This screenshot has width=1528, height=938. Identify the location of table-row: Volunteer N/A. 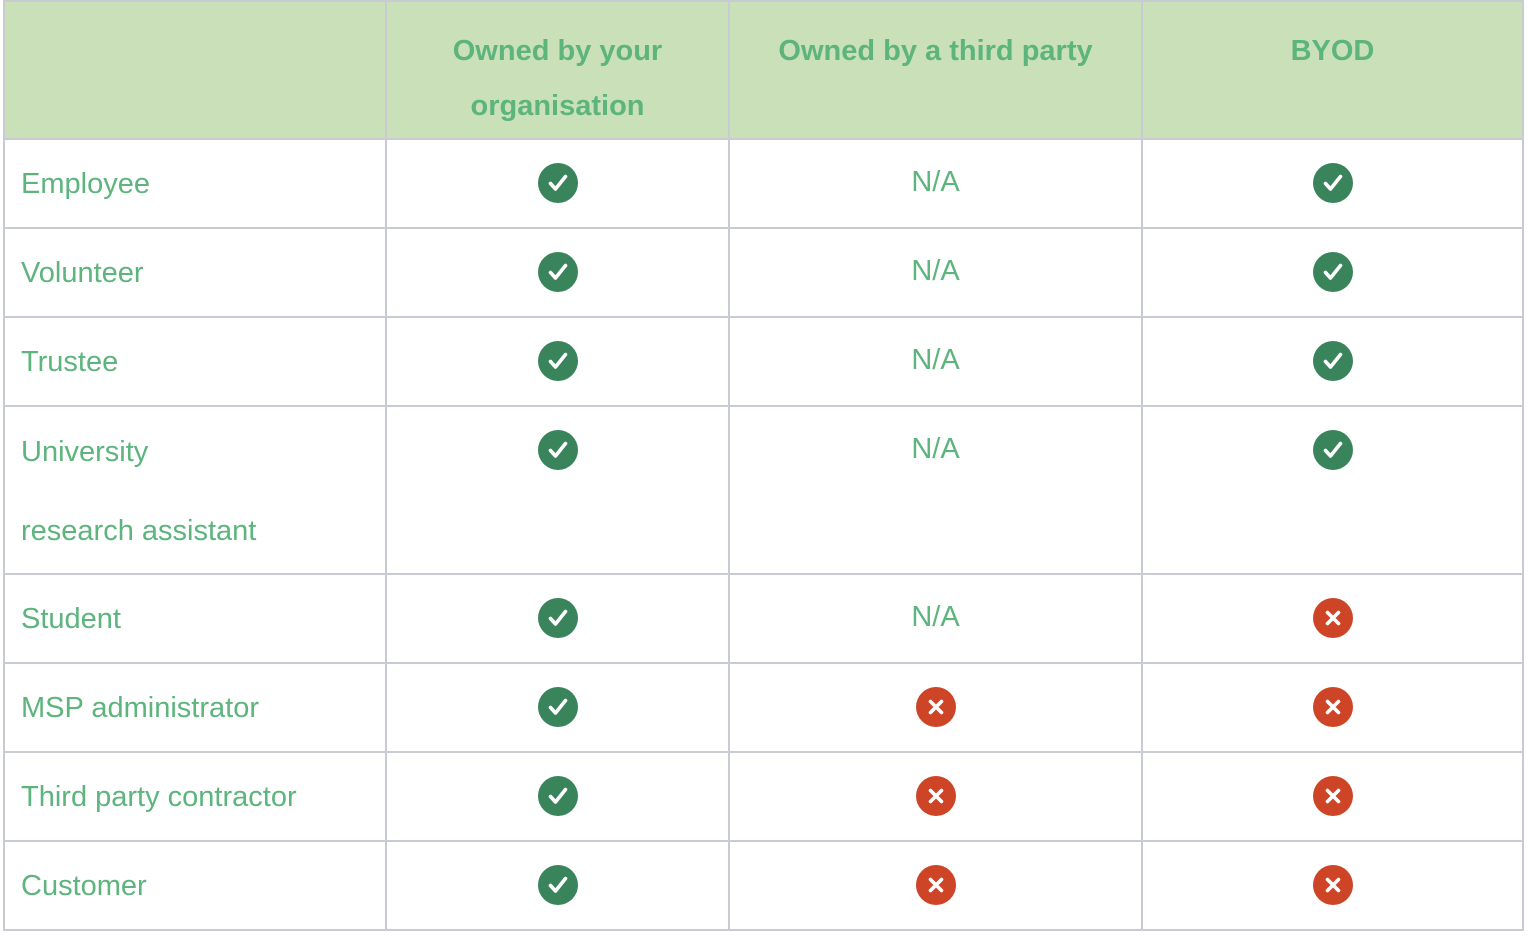
(763, 272).